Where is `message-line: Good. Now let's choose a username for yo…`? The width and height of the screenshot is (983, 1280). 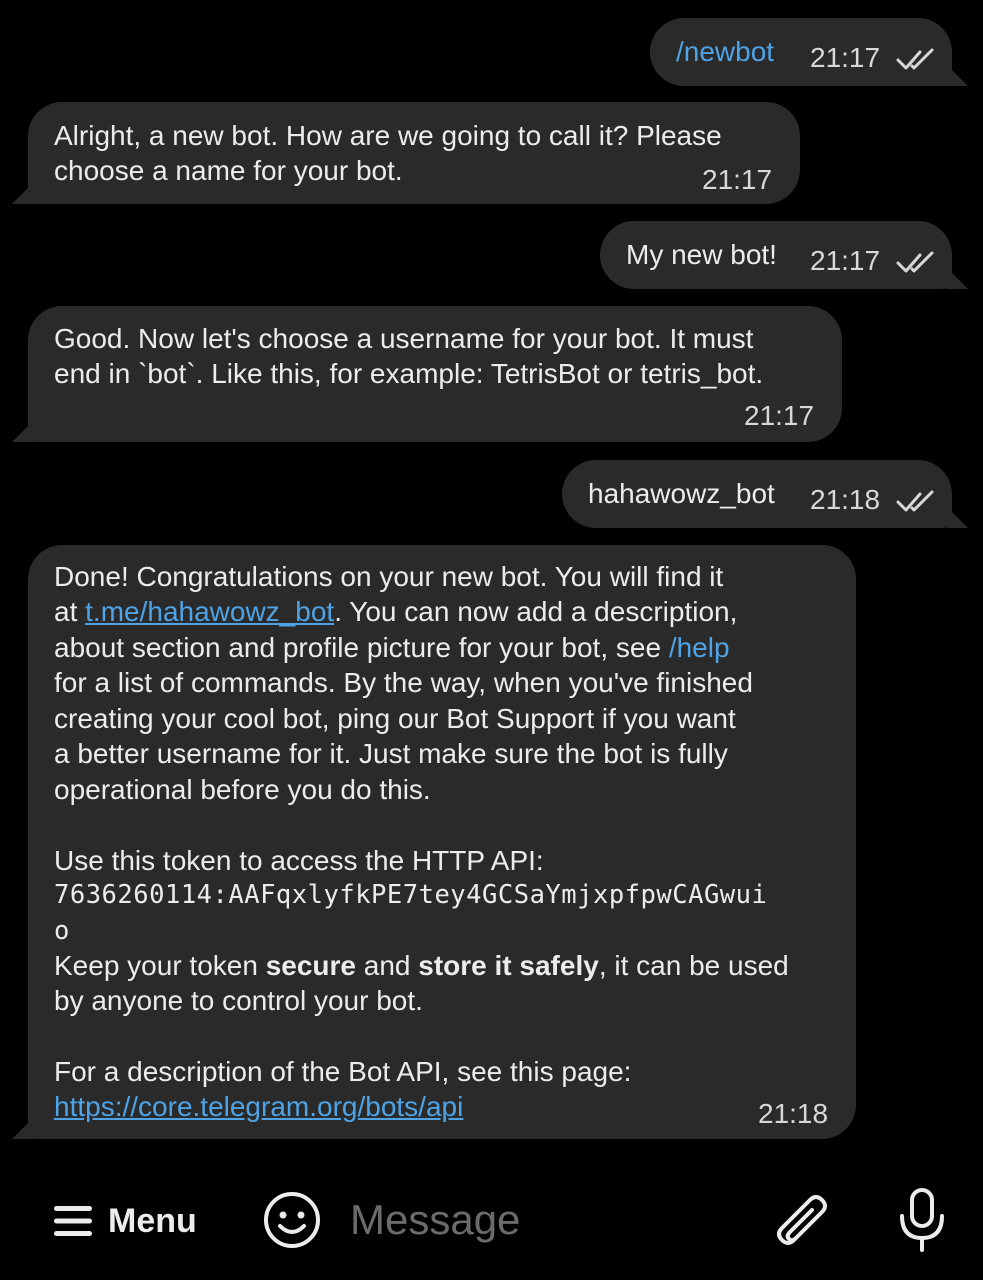
message-line: Good. Now let's choose a username for yo… is located at coordinates (404, 338).